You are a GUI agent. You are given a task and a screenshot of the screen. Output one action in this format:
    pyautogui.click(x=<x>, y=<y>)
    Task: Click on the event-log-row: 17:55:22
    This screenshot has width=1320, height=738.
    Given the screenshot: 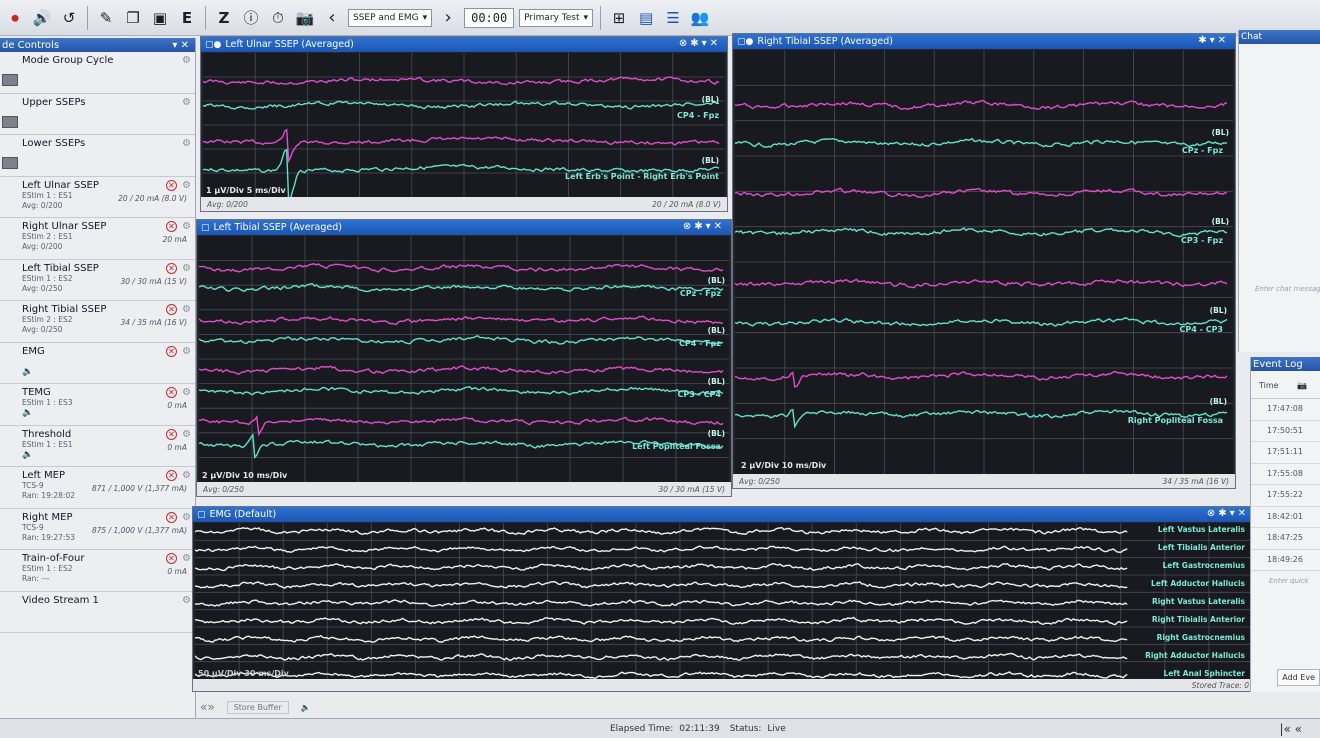 What is the action you would take?
    pyautogui.click(x=1285, y=496)
    